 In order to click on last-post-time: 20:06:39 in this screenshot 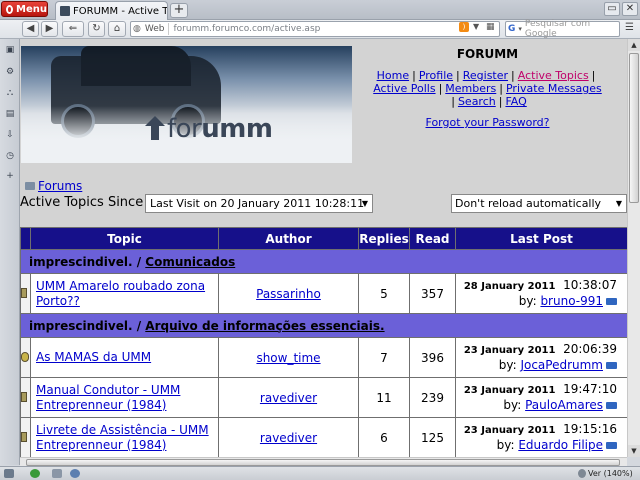, I will do `click(590, 349)`.